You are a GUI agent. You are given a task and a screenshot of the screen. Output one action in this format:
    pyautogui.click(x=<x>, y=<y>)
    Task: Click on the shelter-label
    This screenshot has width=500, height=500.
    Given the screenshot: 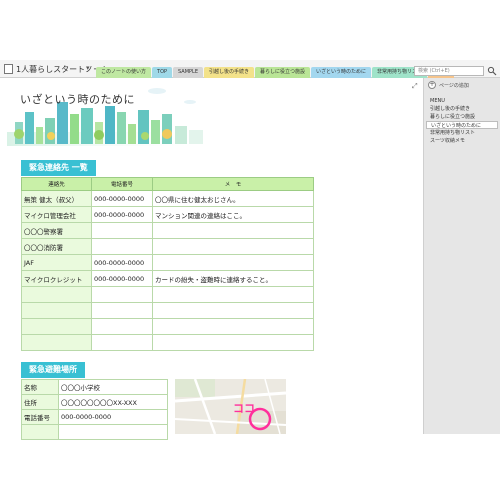 What is the action you would take?
    pyautogui.click(x=40, y=432)
    